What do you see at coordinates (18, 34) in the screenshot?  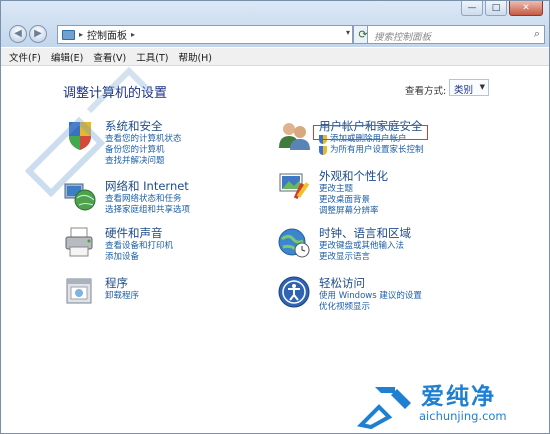 I see `back-button: ◀` at bounding box center [18, 34].